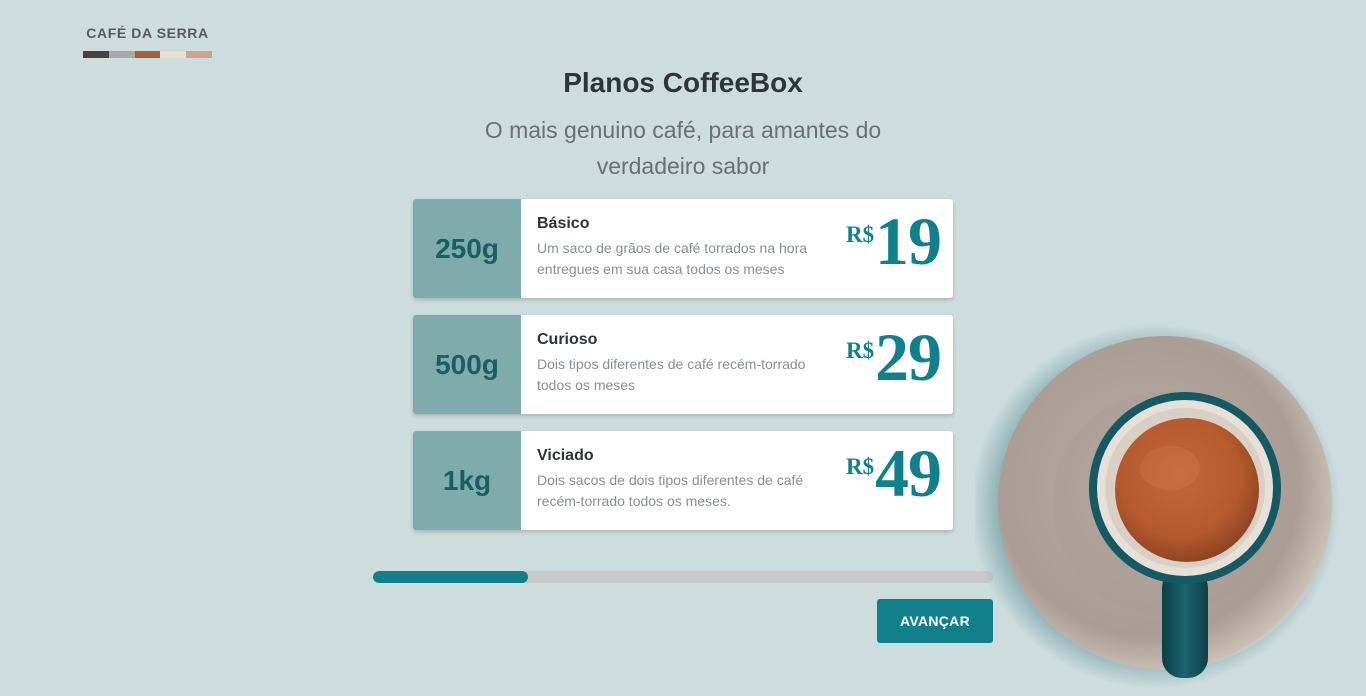 The height and width of the screenshot is (696, 1366). I want to click on progress-bar-fill, so click(450, 577).